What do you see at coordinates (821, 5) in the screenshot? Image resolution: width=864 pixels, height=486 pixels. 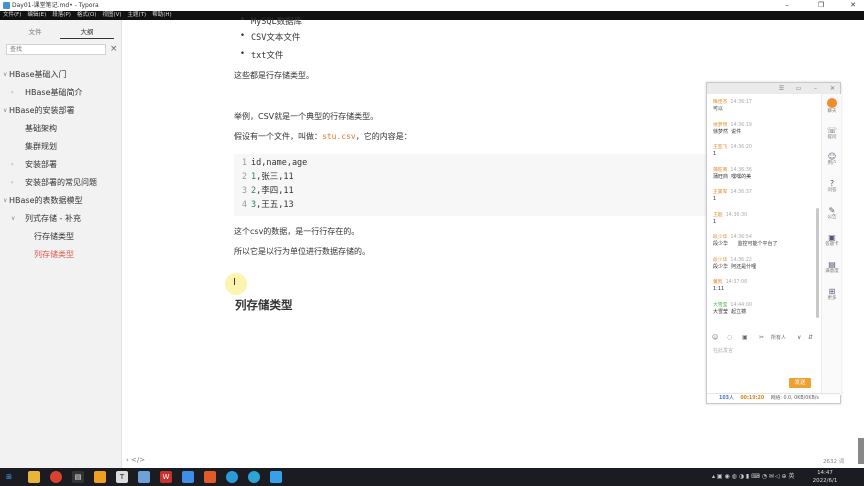 I see `maximize-button: ❐` at bounding box center [821, 5].